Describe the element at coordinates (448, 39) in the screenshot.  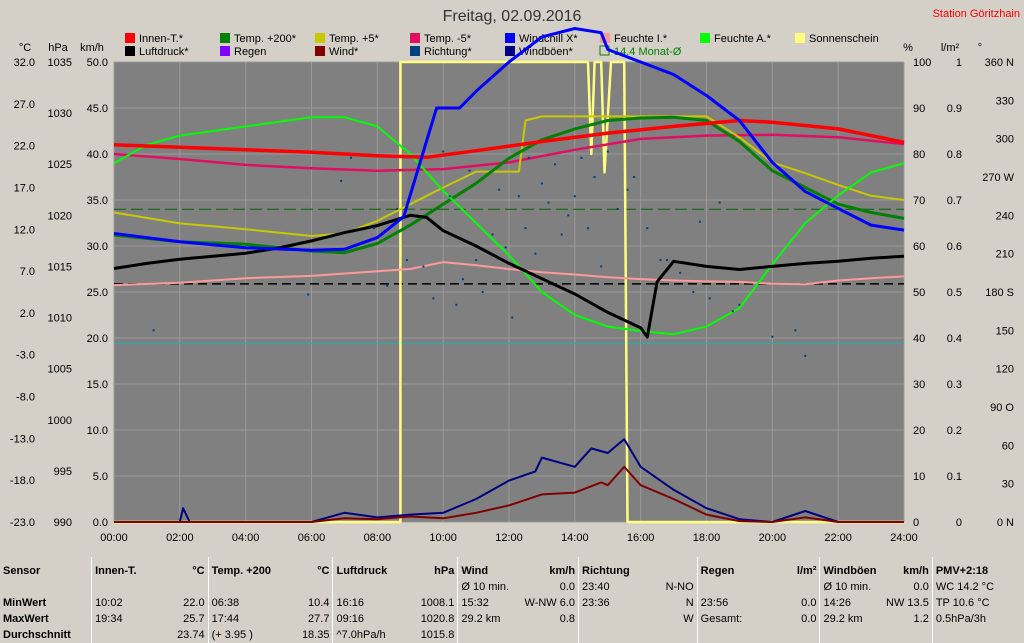
I see `legend-label: Temp. -5*` at that location.